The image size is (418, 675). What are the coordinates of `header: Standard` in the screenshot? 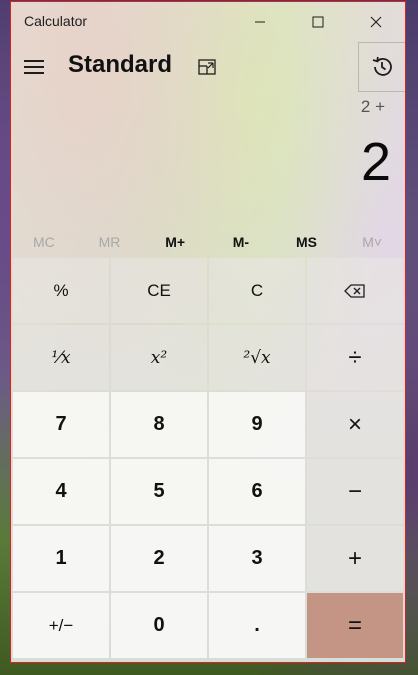 It's located at (208, 70).